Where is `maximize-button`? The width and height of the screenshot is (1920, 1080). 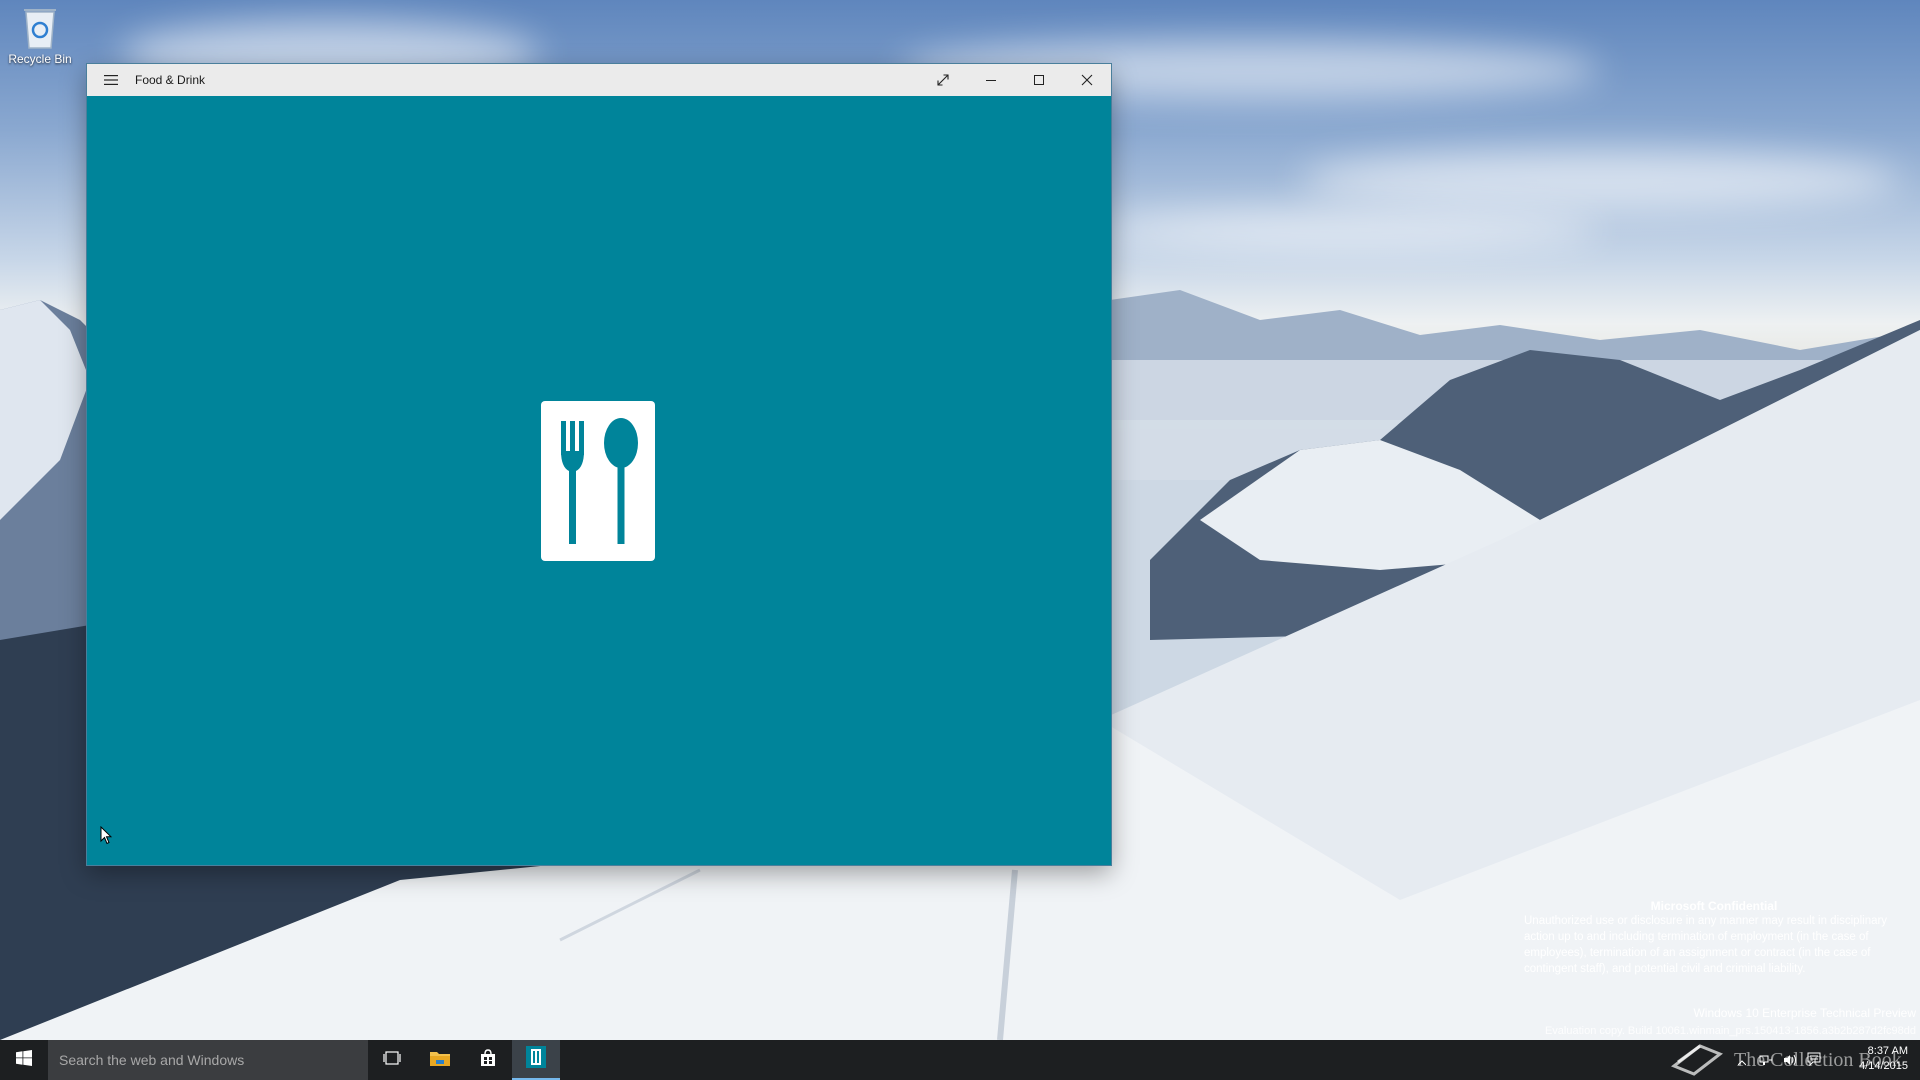
maximize-button is located at coordinates (1039, 80).